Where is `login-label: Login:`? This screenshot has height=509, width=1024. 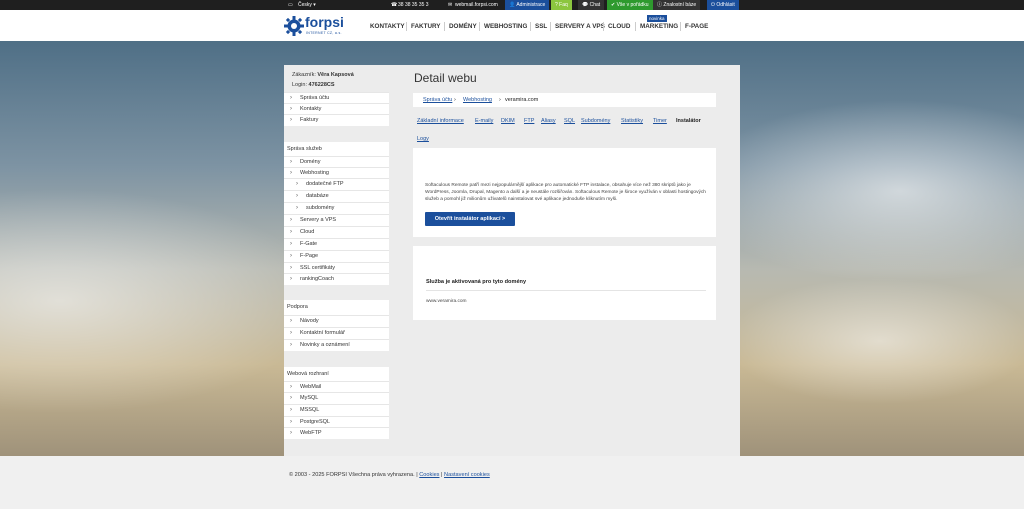 login-label: Login: is located at coordinates (299, 85).